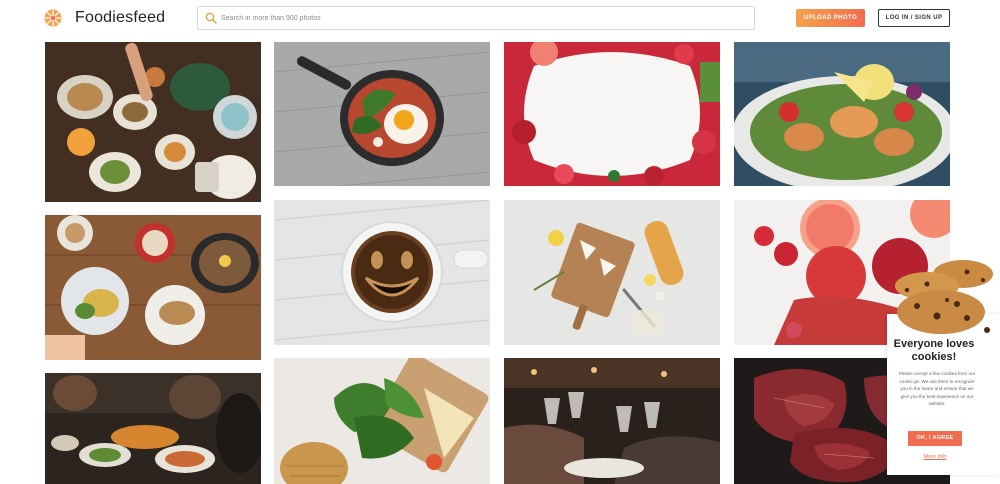 This screenshot has height=484, width=1000. What do you see at coordinates (120, 18) in the screenshot?
I see `brand-name: Foodiesfeed` at bounding box center [120, 18].